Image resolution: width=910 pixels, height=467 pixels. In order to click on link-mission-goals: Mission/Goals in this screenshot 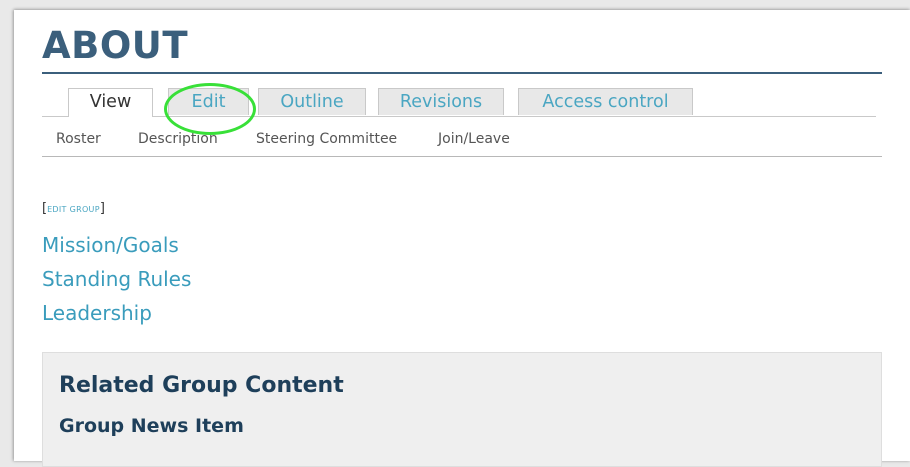, I will do `click(116, 245)`.